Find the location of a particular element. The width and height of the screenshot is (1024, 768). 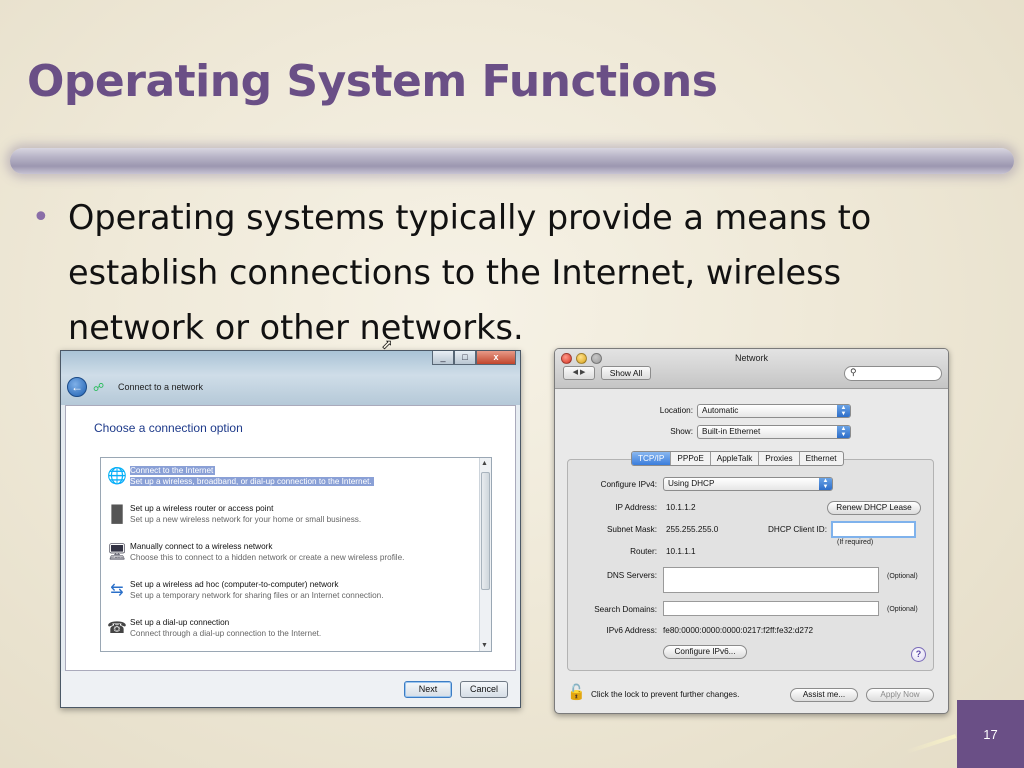

dialup-icon: ☎ is located at coordinates (117, 628).